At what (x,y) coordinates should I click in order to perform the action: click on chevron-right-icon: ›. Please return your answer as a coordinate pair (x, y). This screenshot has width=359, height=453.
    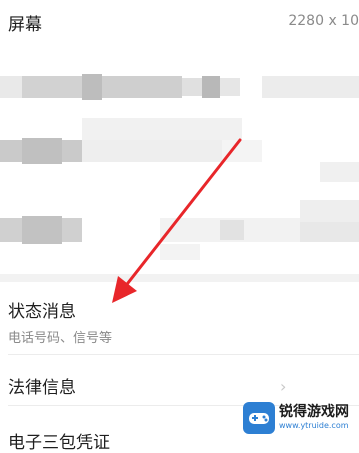
    Looking at the image, I should click on (283, 386).